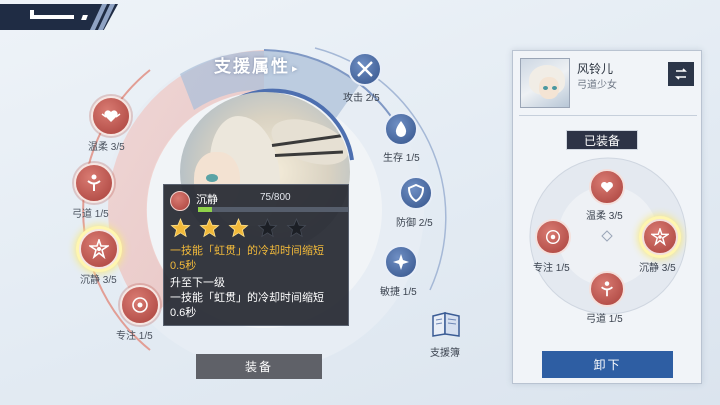  I want to click on chevron-right-icon: ▸, so click(296, 69).